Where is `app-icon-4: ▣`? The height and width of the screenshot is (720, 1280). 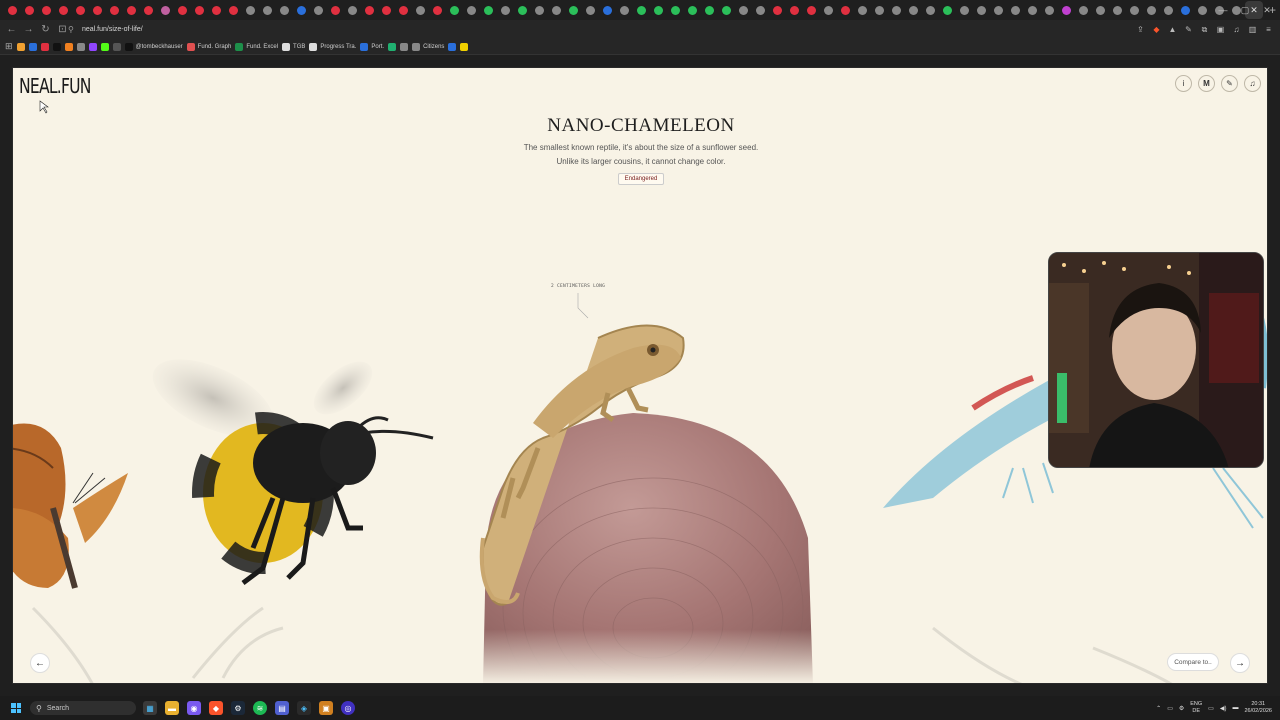 app-icon-4: ▣ is located at coordinates (326, 708).